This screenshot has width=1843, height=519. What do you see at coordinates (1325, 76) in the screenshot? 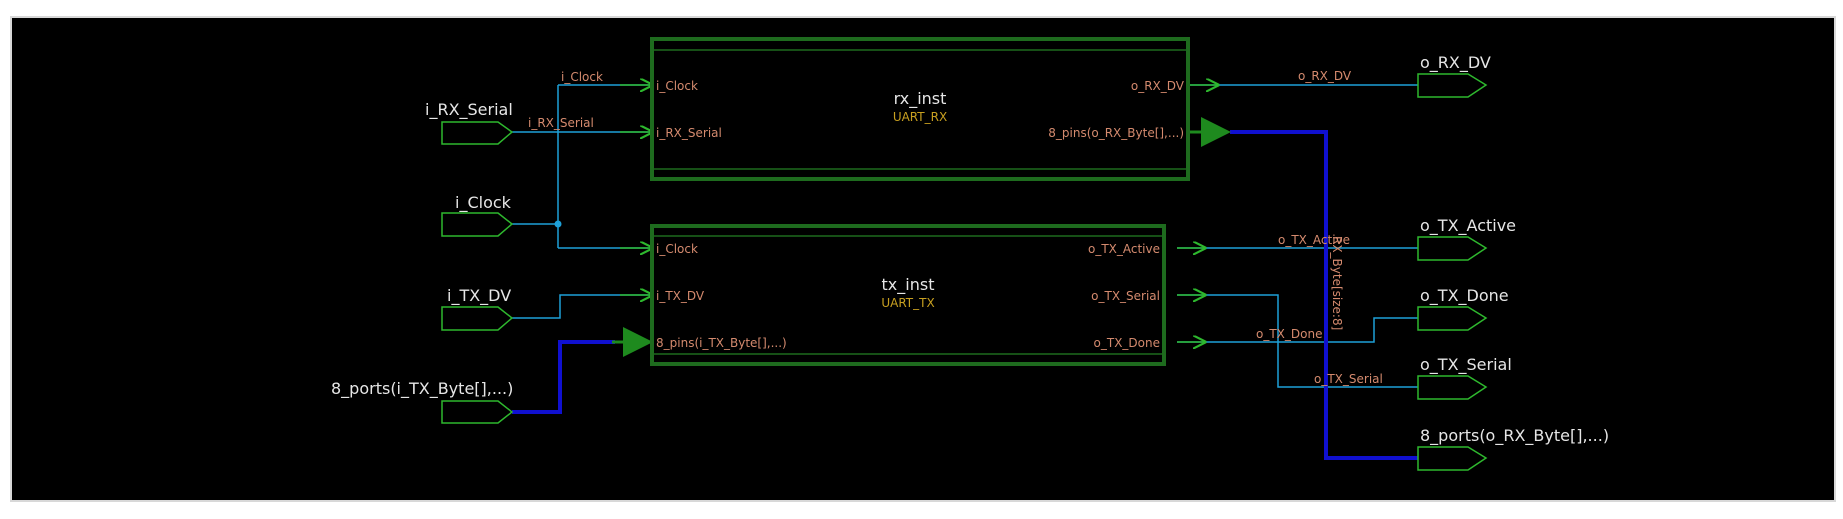
I see `net-label-rx-dv: o_RX_DV` at bounding box center [1325, 76].